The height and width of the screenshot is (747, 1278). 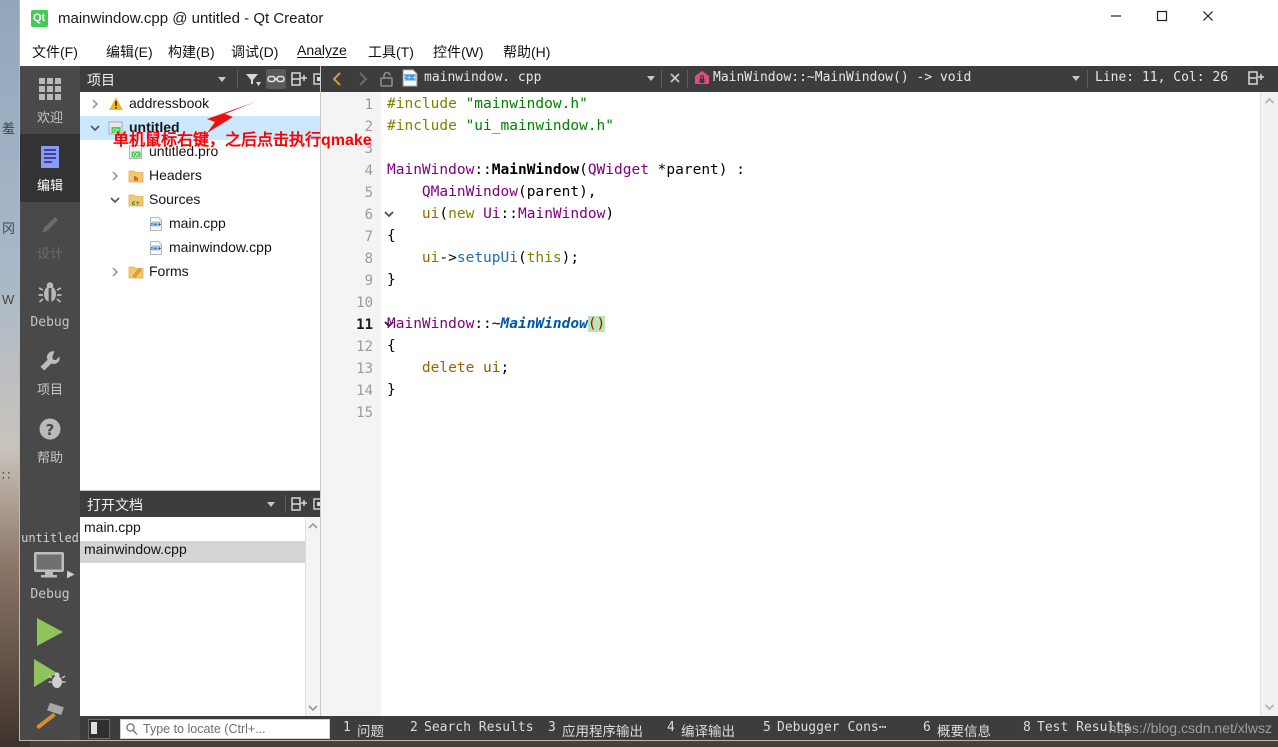 I want to click on output-tab-search-results: Search Results, so click(x=479, y=727).